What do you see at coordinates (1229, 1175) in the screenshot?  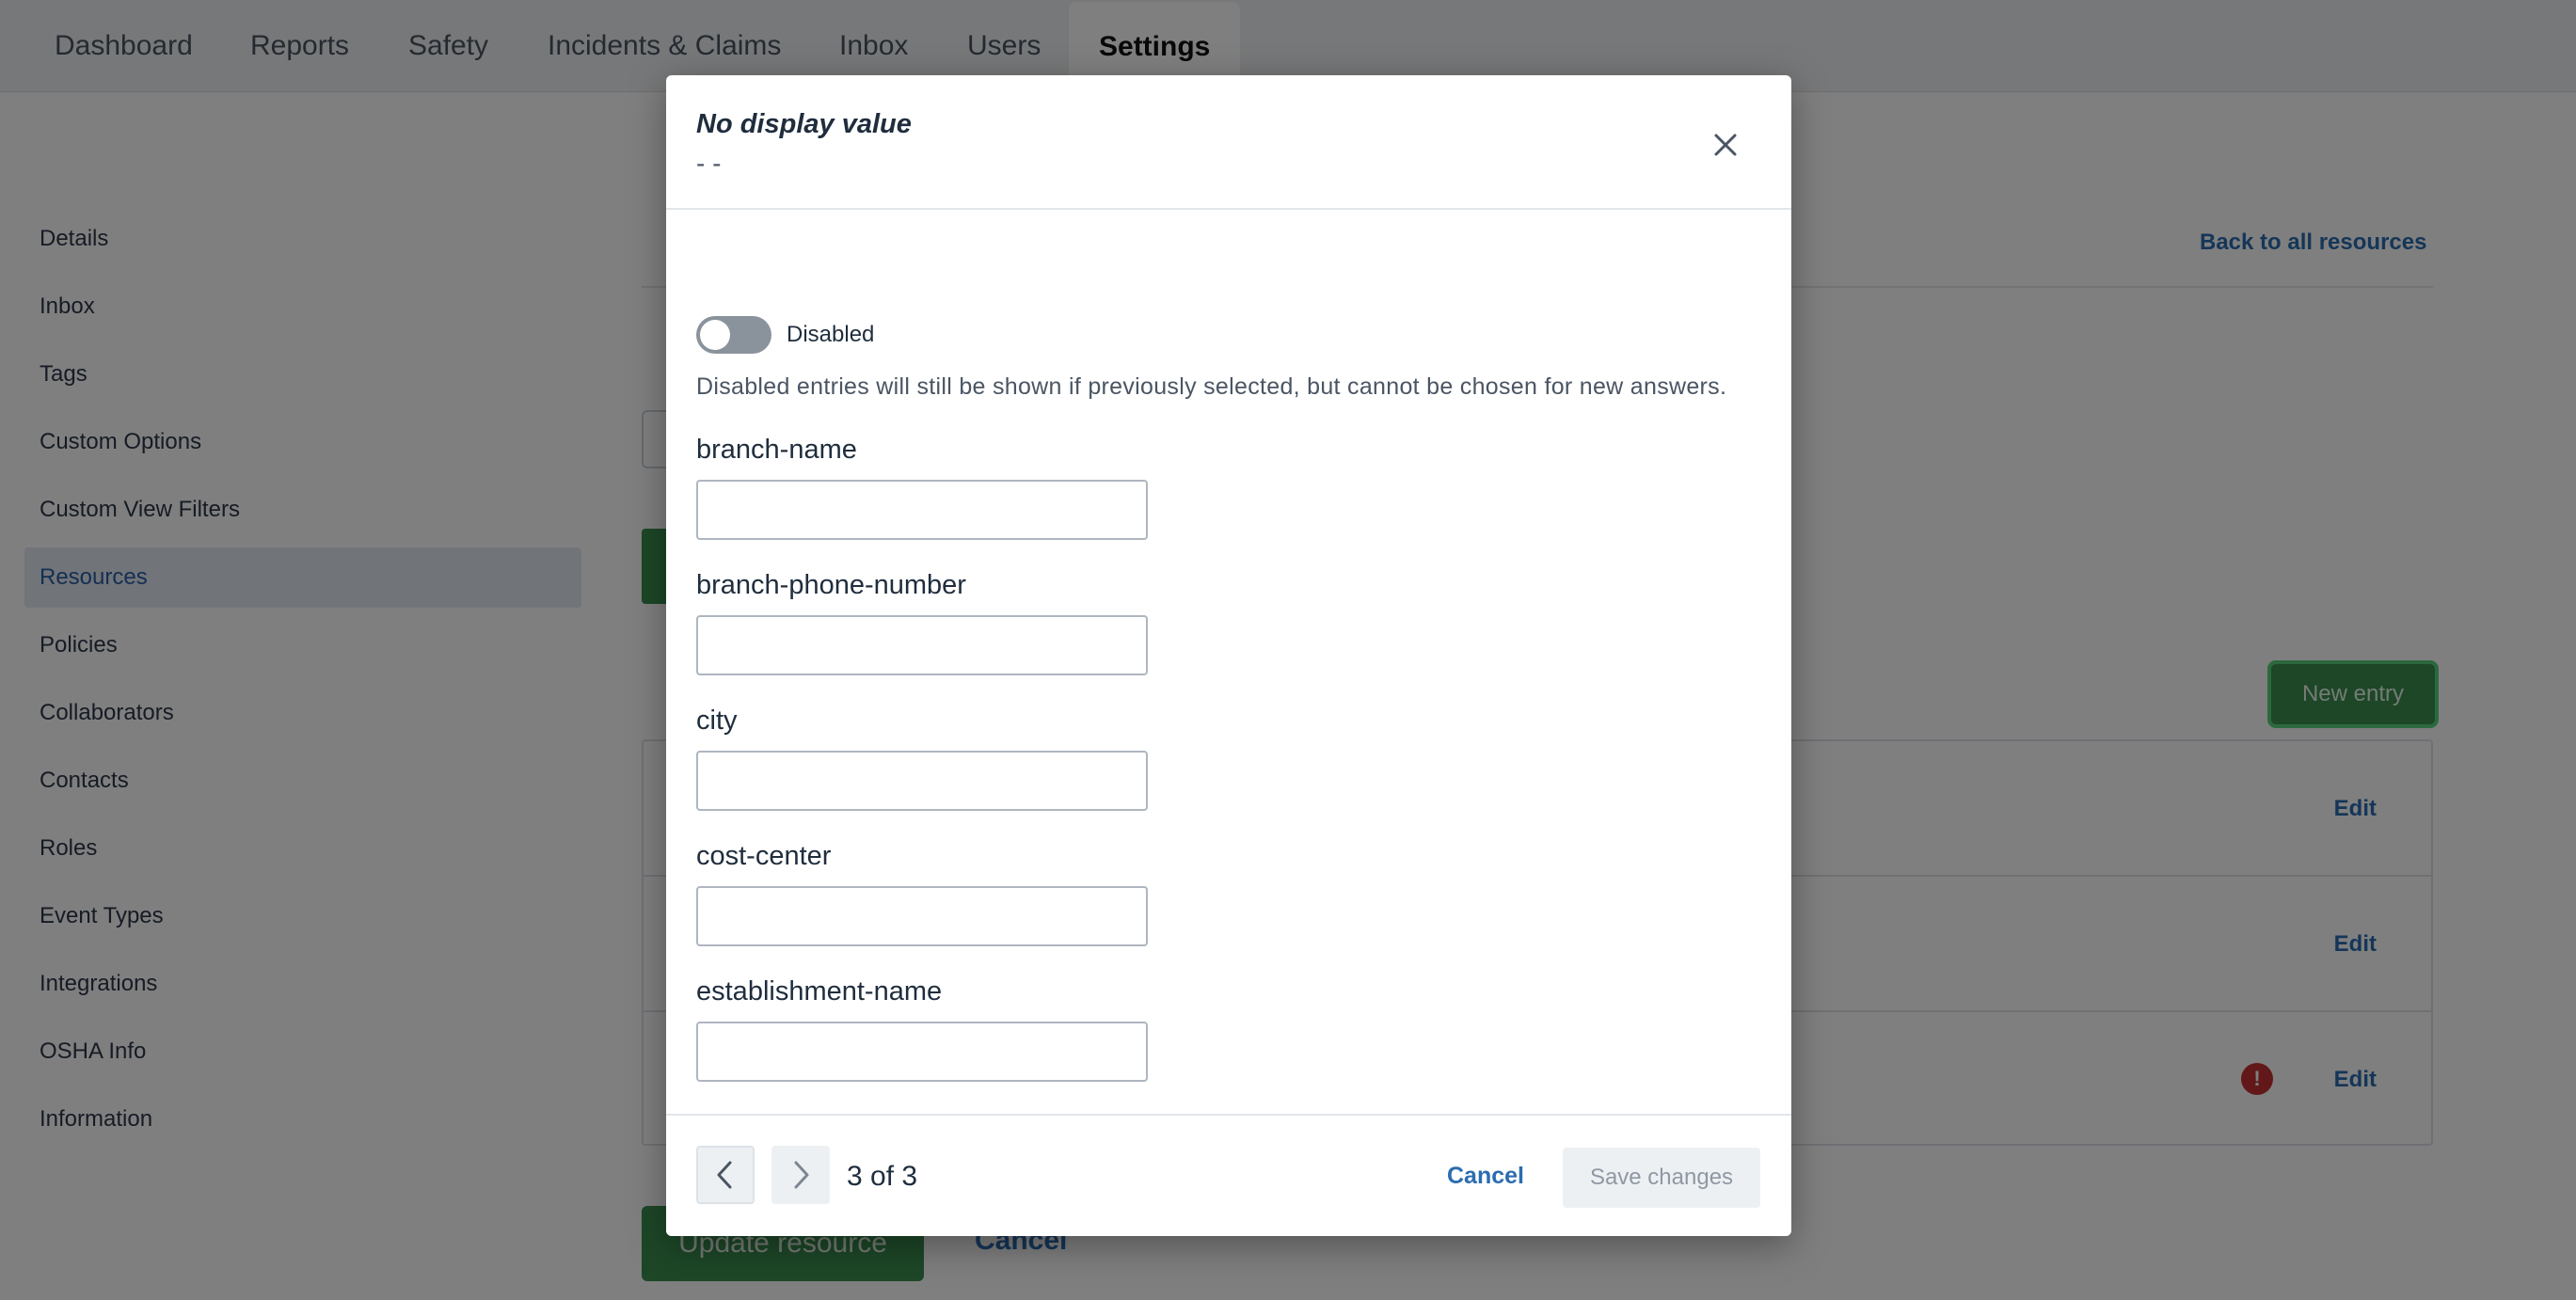 I see `modal-footer: 3 of 3 Cancel Save changes` at bounding box center [1229, 1175].